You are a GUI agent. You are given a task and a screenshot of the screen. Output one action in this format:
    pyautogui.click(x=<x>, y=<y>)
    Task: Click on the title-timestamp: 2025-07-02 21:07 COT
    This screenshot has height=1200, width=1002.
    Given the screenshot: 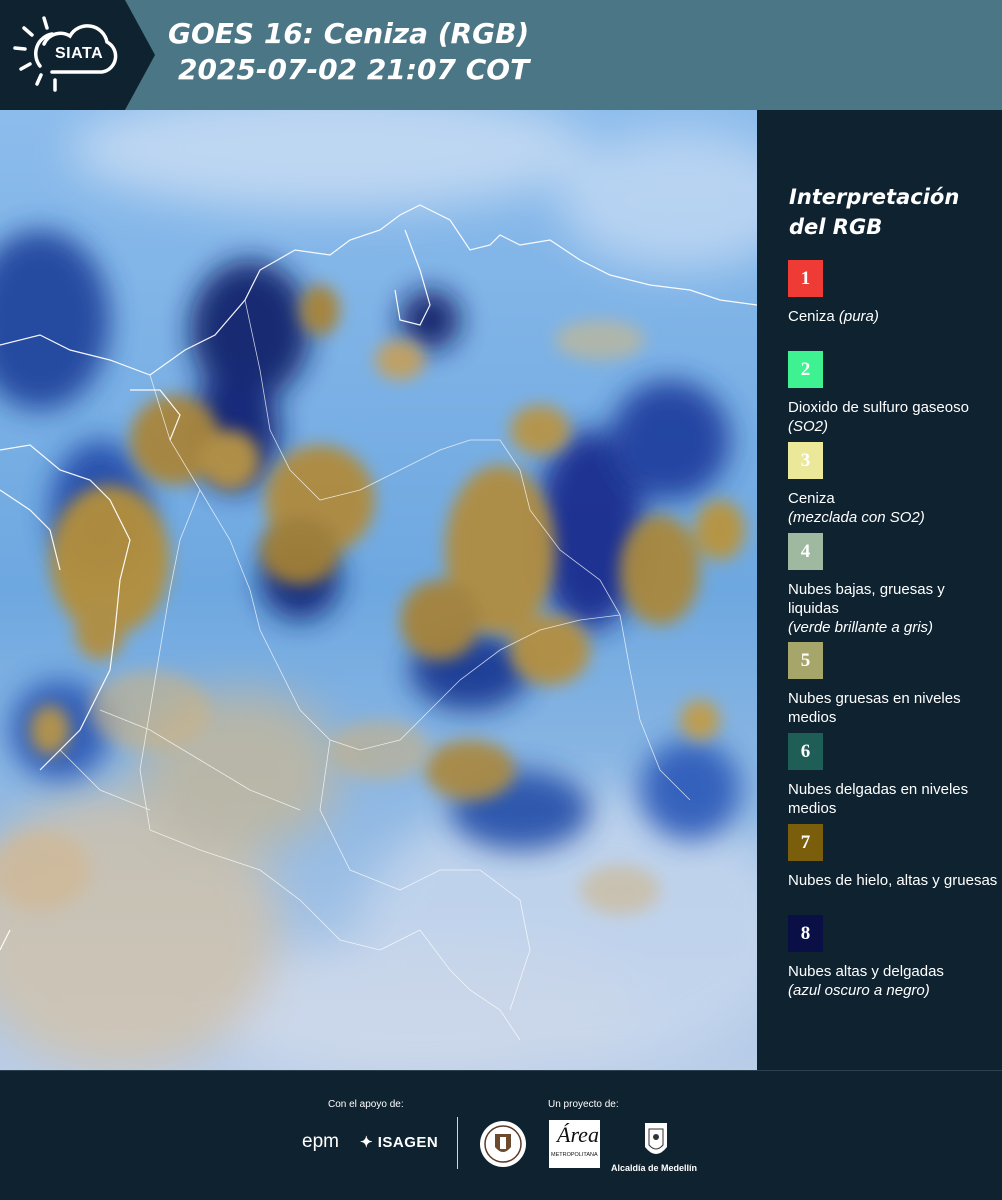 What is the action you would take?
    pyautogui.click(x=354, y=69)
    